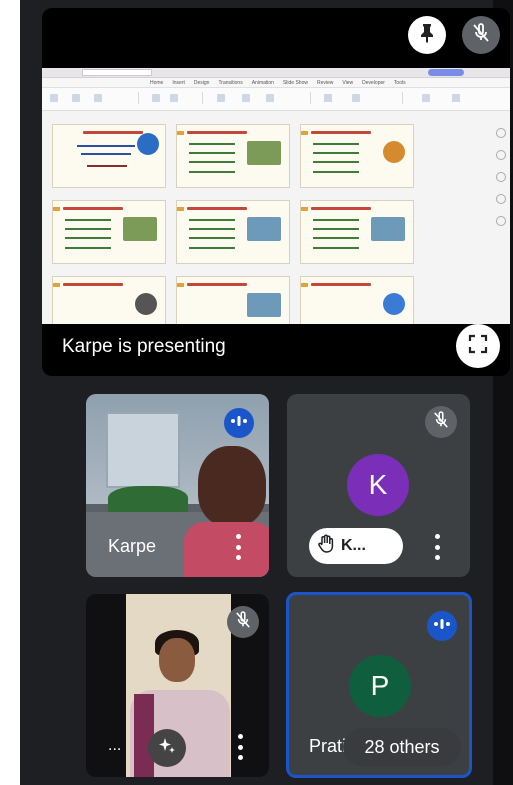 The height and width of the screenshot is (785, 513). Describe the element at coordinates (132, 546) in the screenshot. I see `participant-name: Karpe` at that location.